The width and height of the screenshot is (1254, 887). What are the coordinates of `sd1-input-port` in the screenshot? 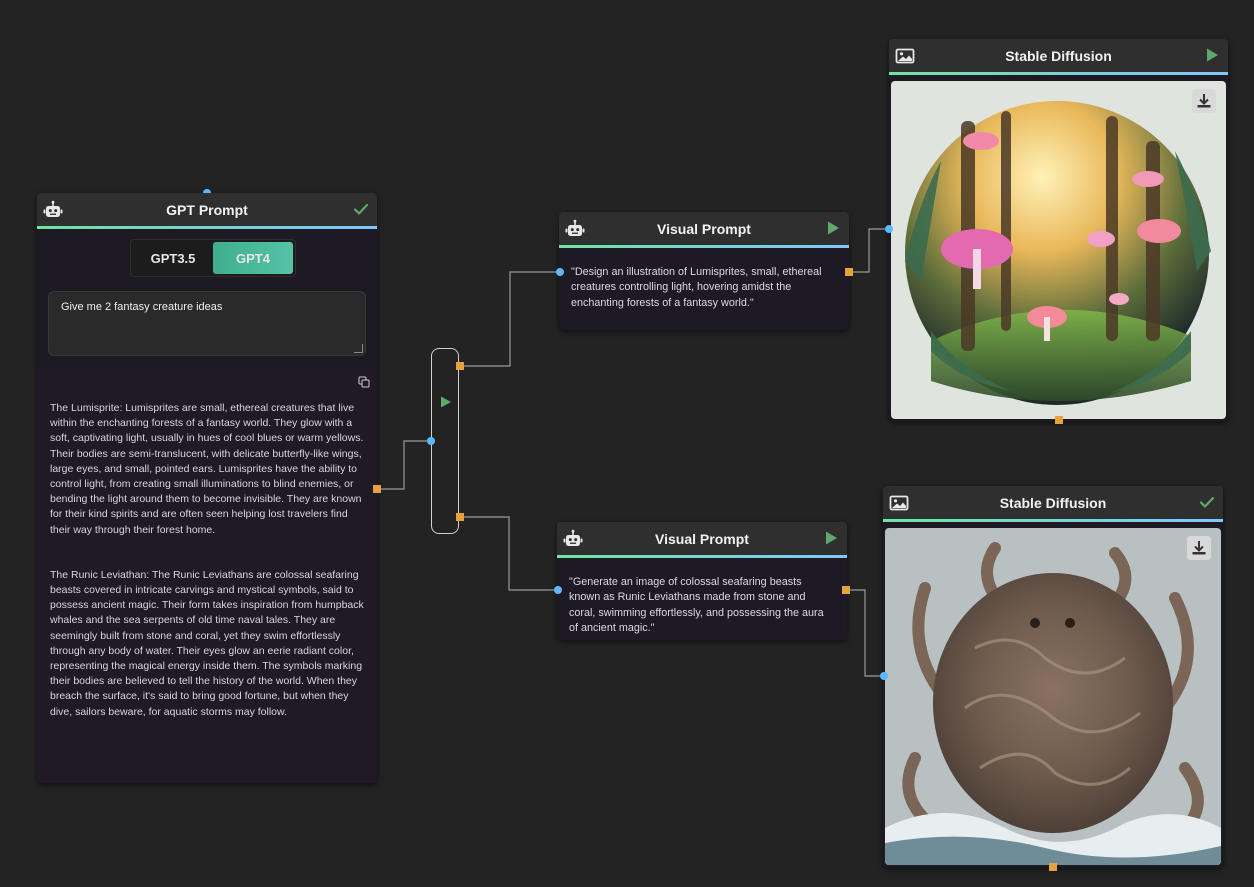 It's located at (889, 229).